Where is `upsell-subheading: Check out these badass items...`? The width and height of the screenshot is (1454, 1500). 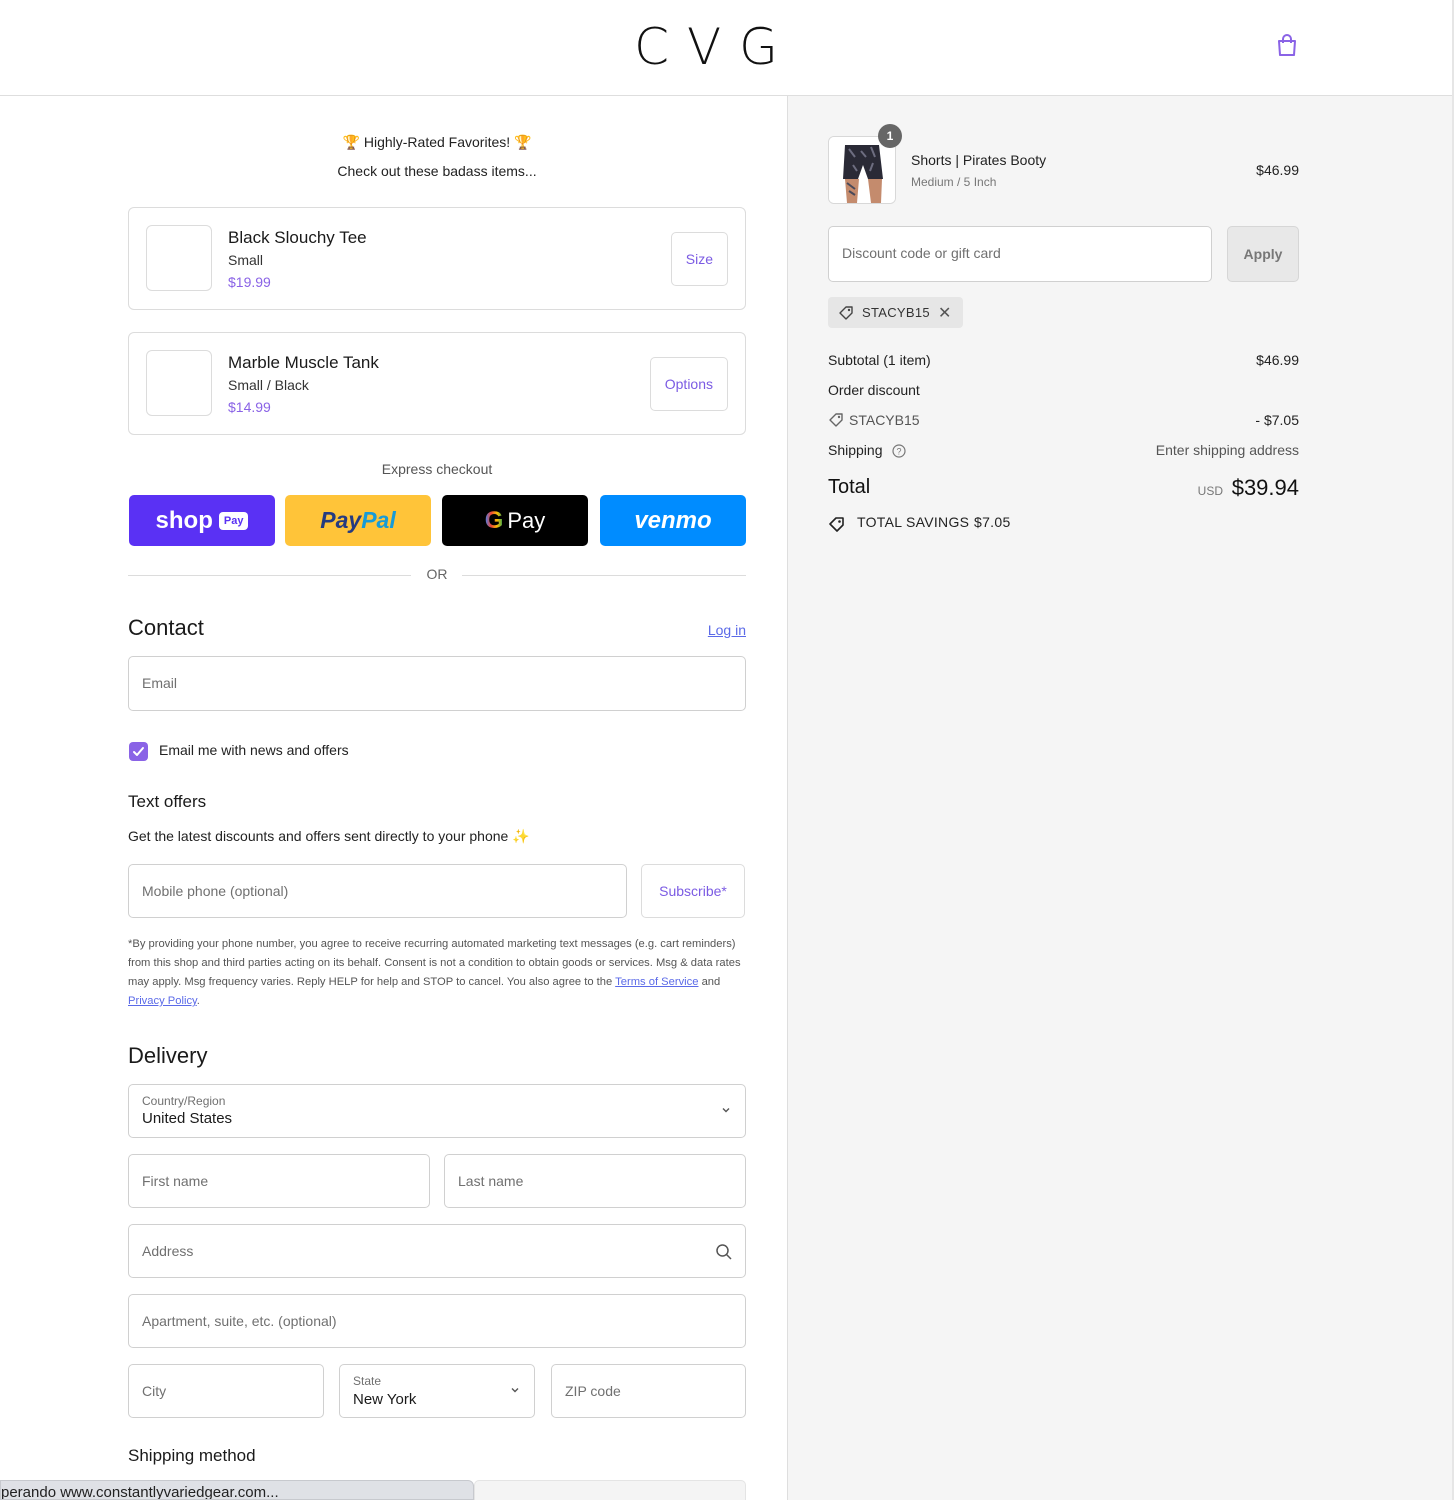
upsell-subheading: Check out these badass items... is located at coordinates (437, 171).